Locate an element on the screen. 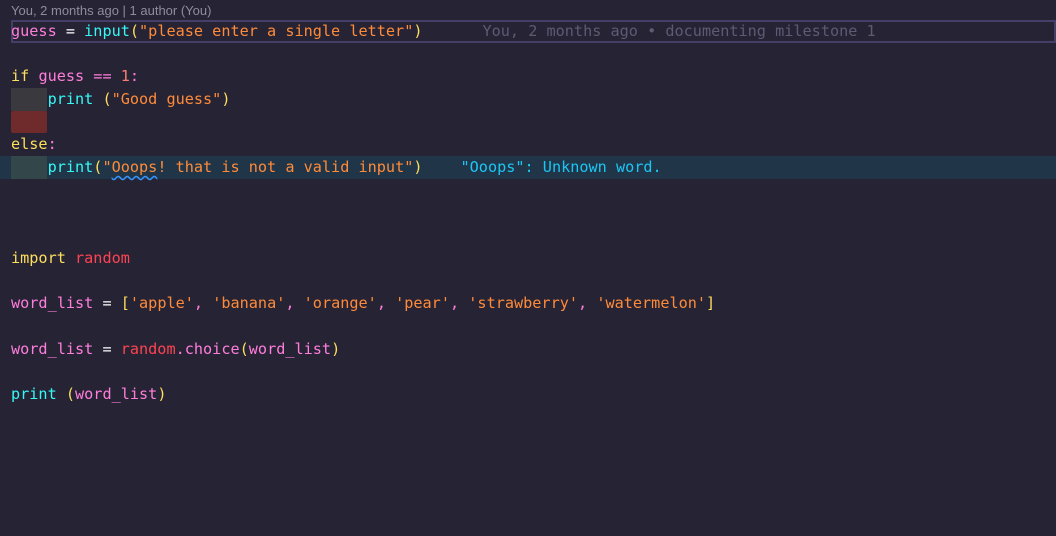 The height and width of the screenshot is (536, 1056). inline-diagnostic: "Ooops": Unknown word. is located at coordinates (561, 167).